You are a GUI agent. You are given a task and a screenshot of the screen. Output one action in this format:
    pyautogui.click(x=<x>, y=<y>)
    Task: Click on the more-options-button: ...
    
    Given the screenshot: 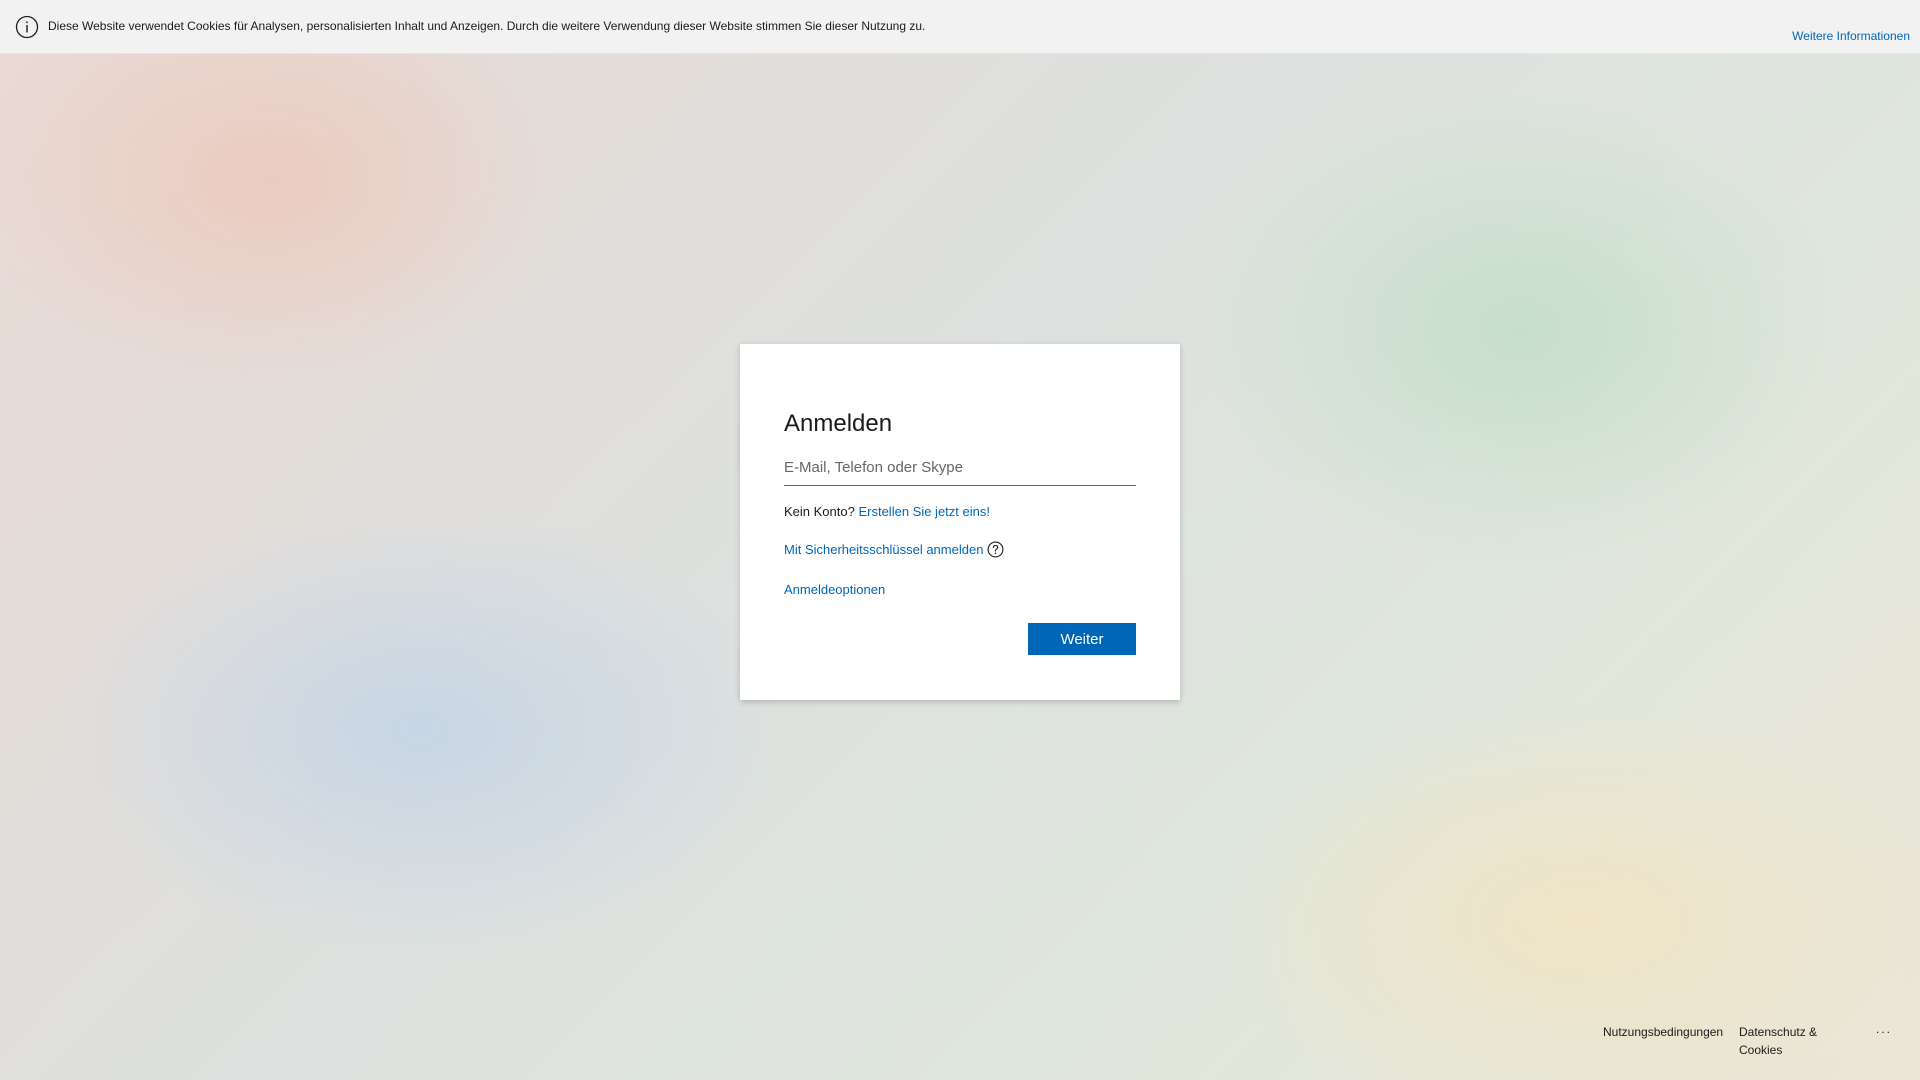 What is the action you would take?
    pyautogui.click(x=1884, y=1029)
    